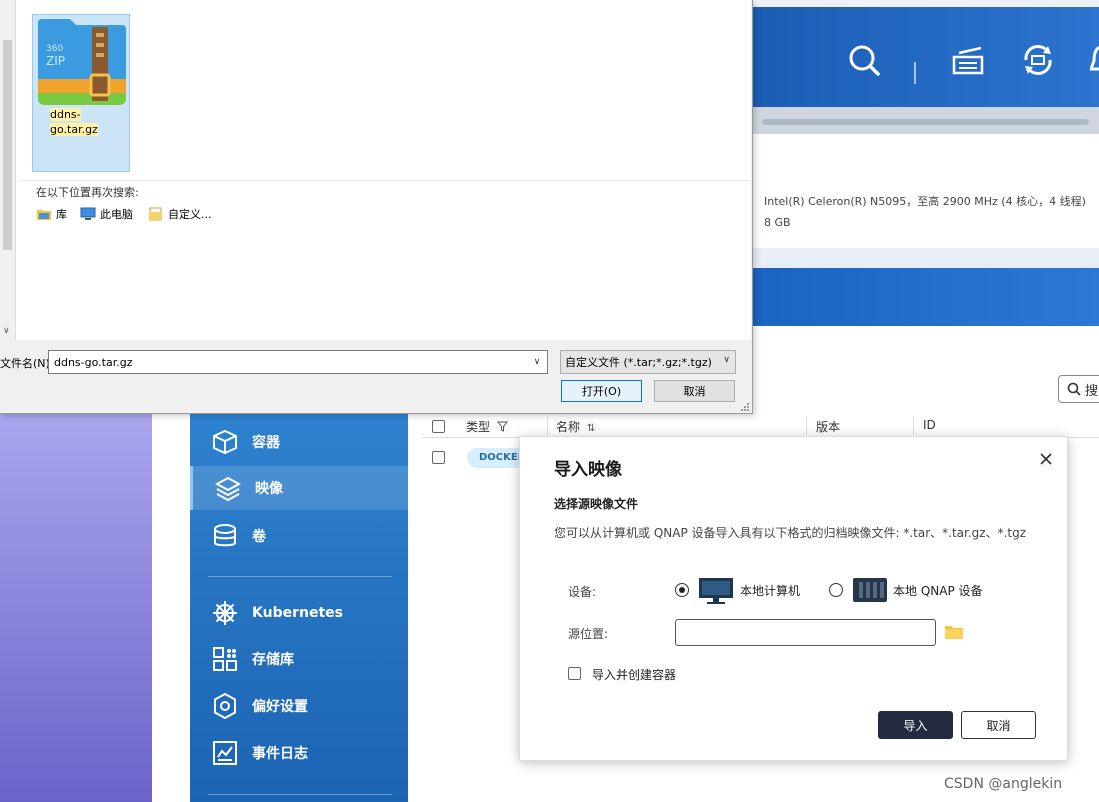 This screenshot has height=802, width=1099. I want to click on scroll-down-arrow: ∨, so click(6, 331).